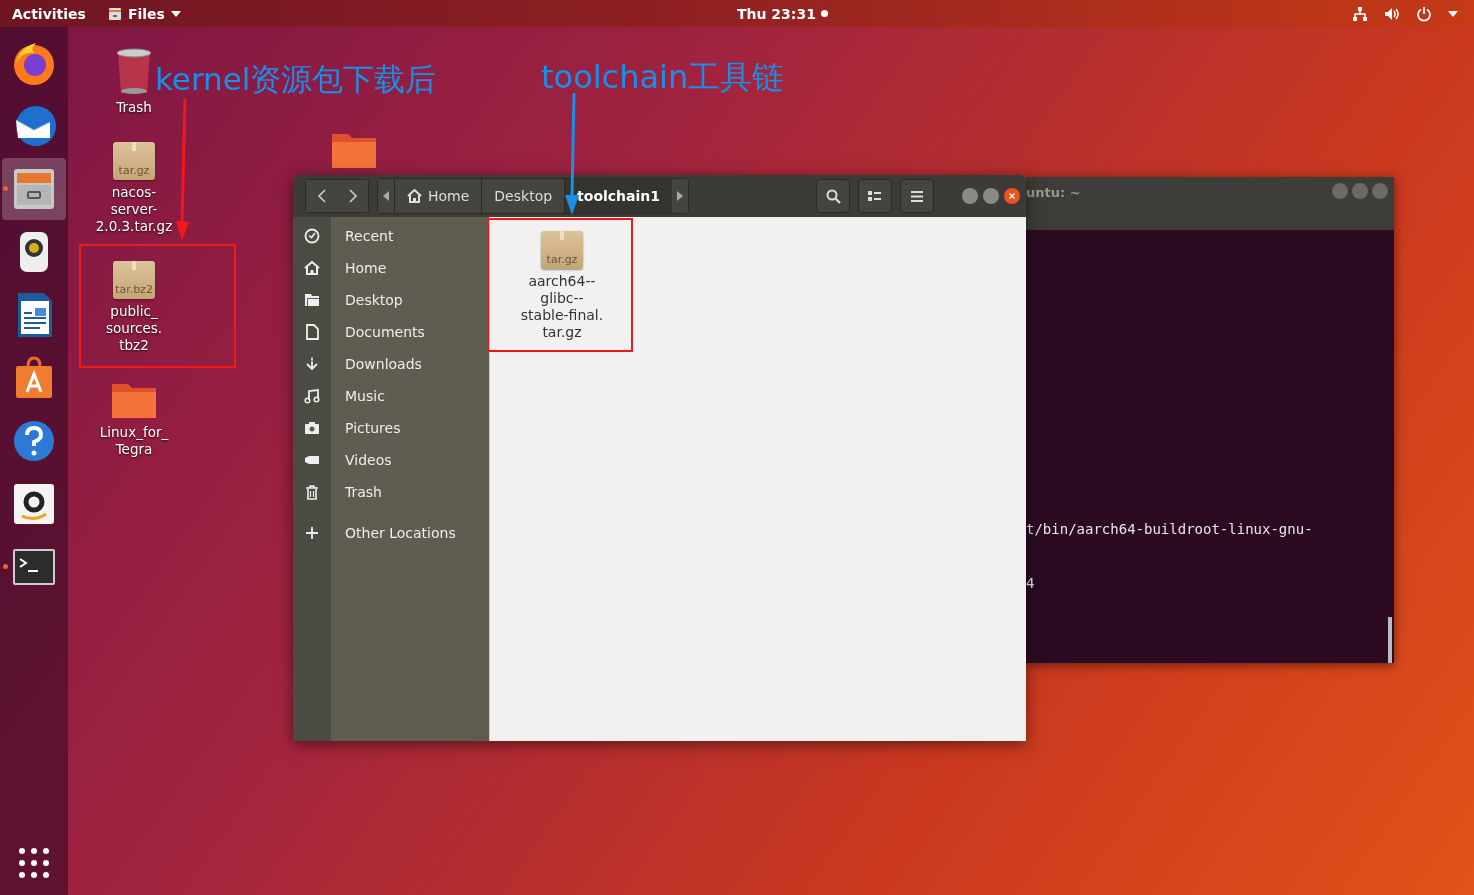 This screenshot has height=895, width=1474. Describe the element at coordinates (1170, 529) in the screenshot. I see `terminal-line: t/bin/aarch64-buildroot-linux-gnu-` at that location.